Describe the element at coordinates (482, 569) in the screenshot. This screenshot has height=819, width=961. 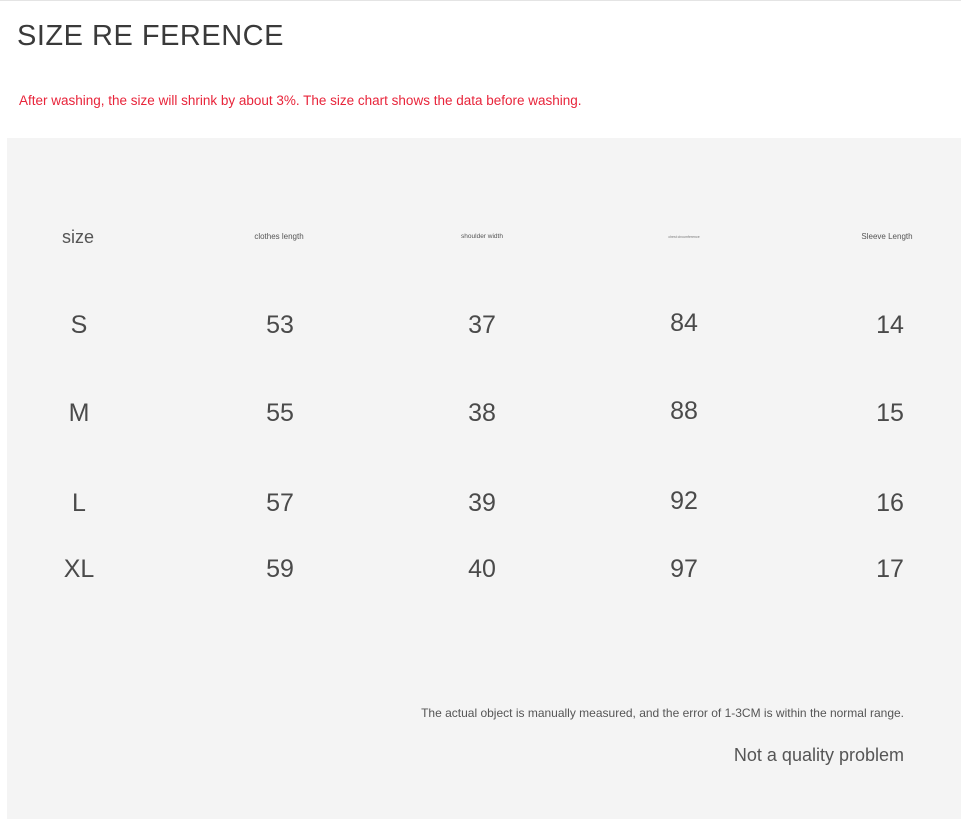
I see `row-xl-shoulder-width: 40` at that location.